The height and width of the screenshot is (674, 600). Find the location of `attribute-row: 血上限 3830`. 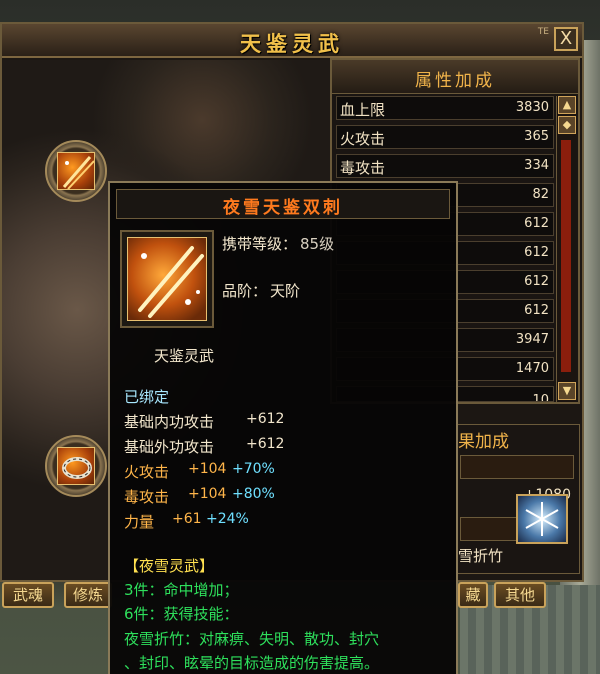

attribute-row: 血上限 3830 is located at coordinates (445, 108).